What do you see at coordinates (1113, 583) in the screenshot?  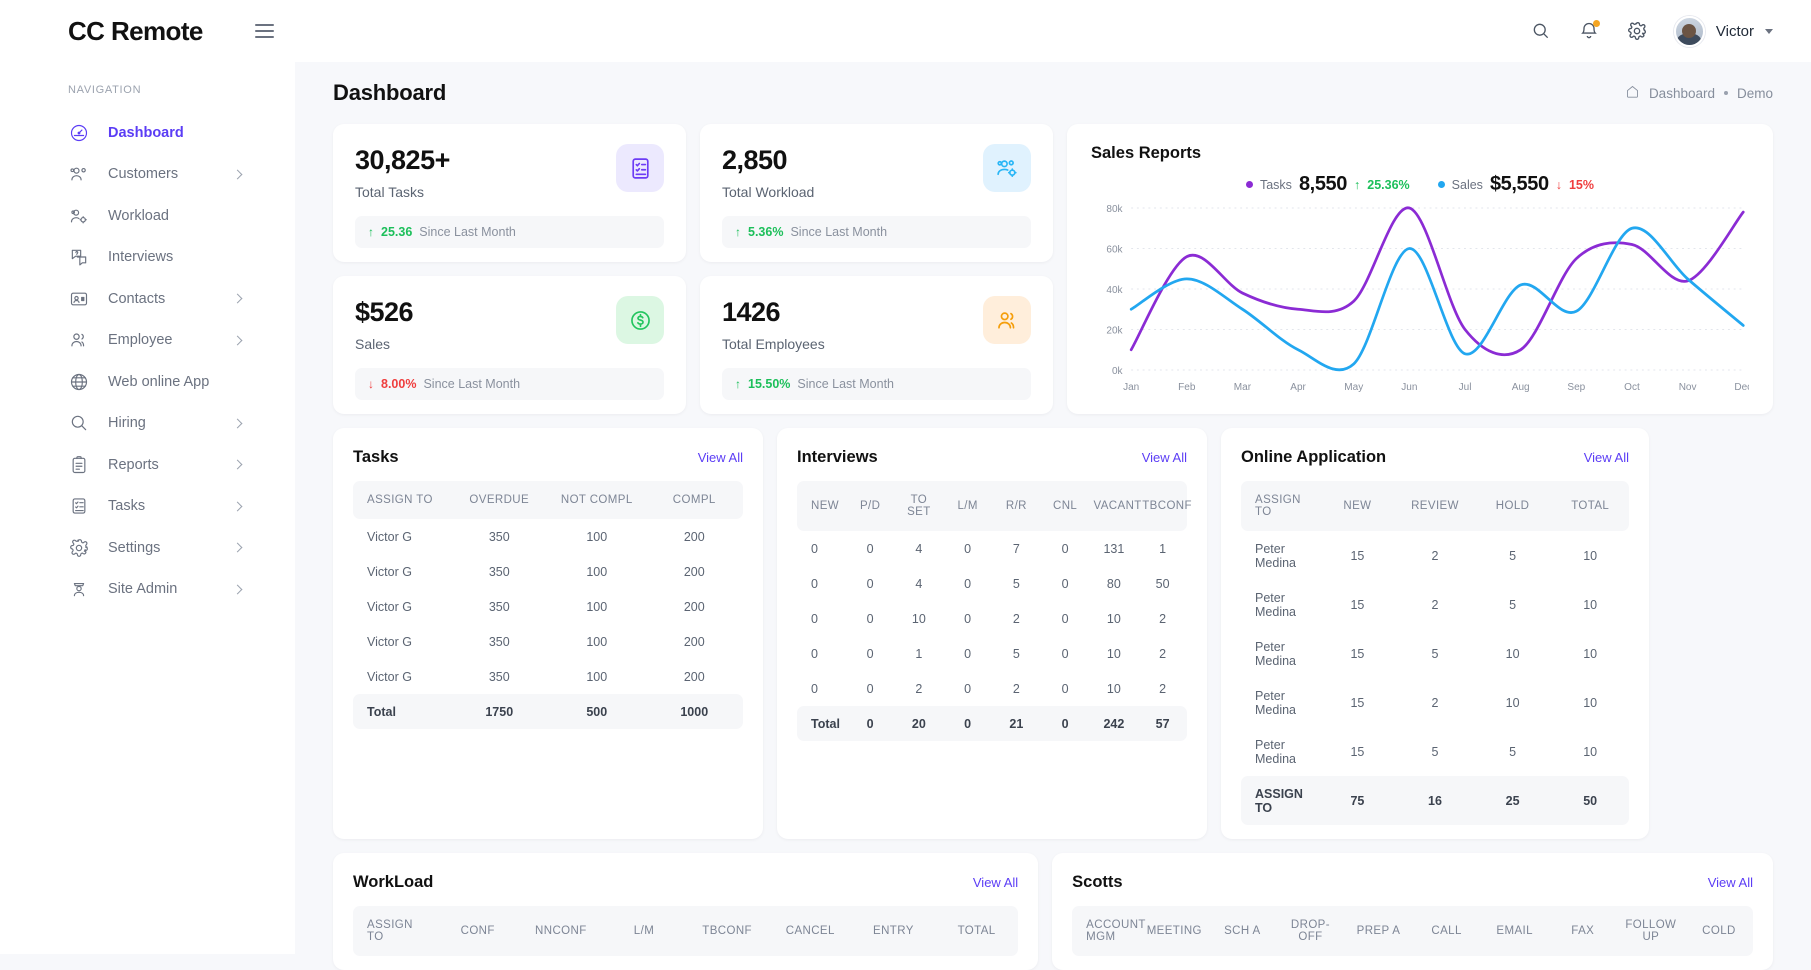 I see `table-cell: 80` at bounding box center [1113, 583].